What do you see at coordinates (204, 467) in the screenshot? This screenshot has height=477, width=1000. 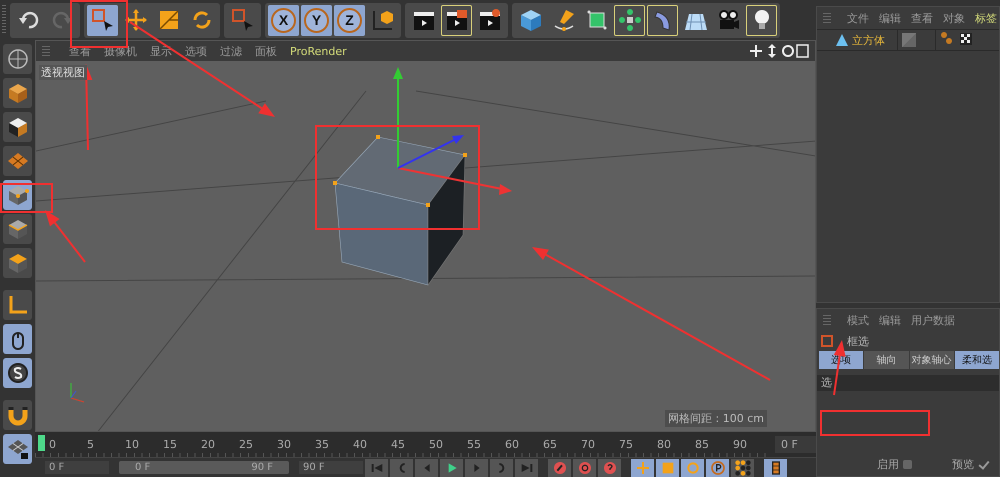 I see `frame-range-slider: 0 F 90 F` at bounding box center [204, 467].